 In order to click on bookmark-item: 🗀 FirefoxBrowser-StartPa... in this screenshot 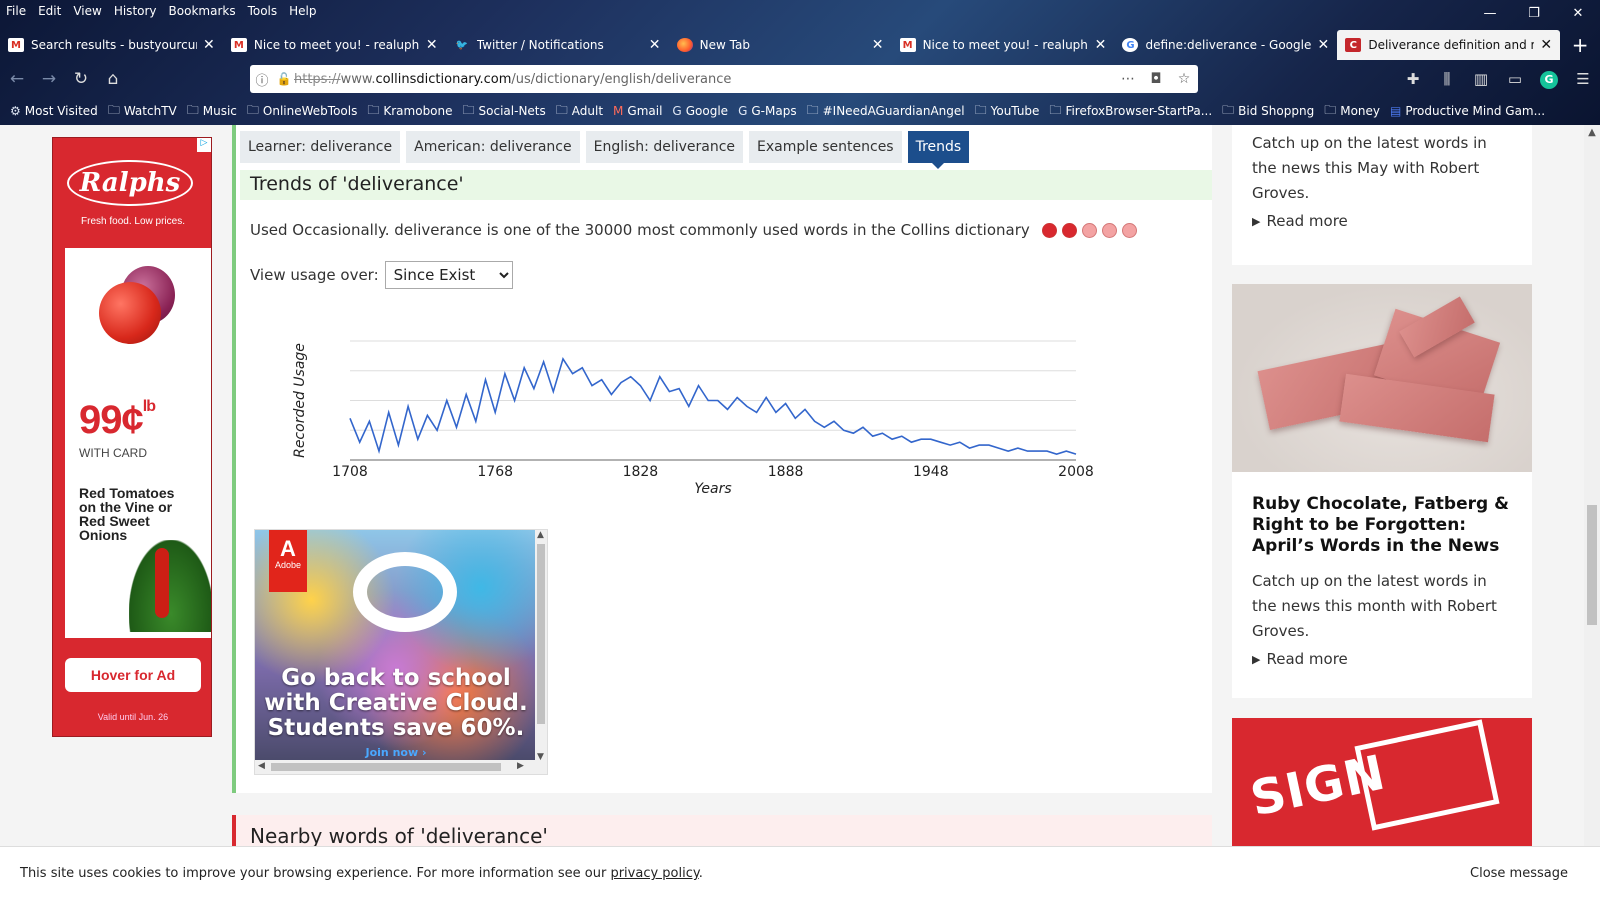, I will do `click(1130, 111)`.